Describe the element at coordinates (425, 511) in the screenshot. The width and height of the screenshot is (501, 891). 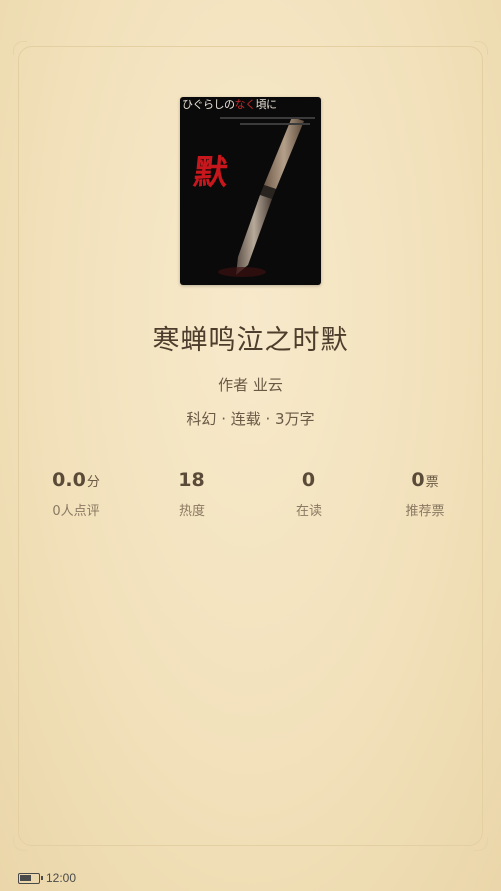
I see `stat-label: 推荐票` at that location.